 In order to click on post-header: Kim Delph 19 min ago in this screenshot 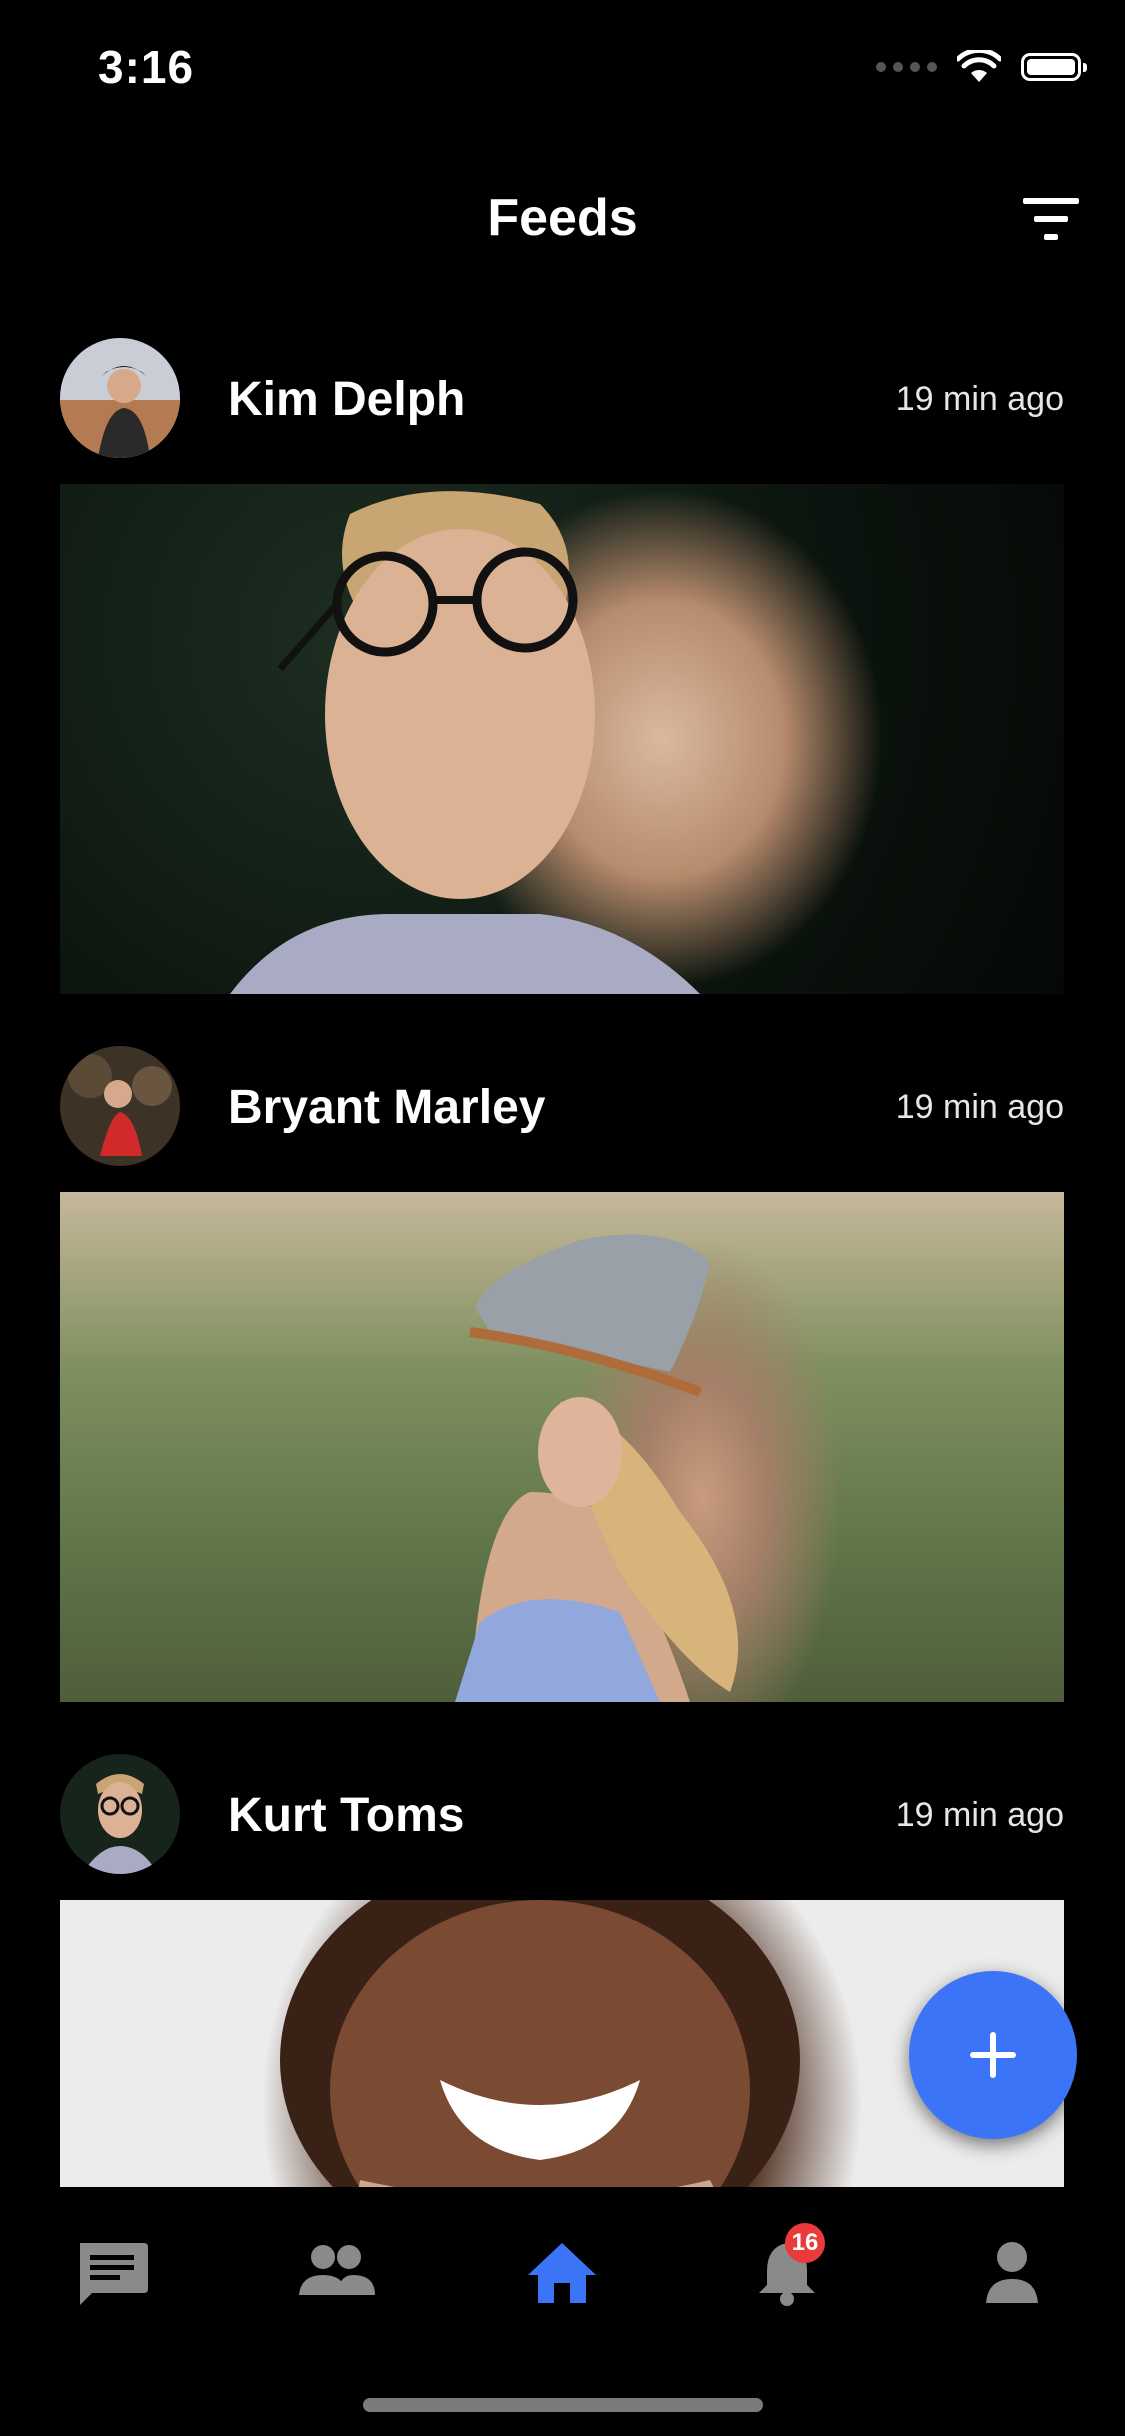, I will do `click(562, 398)`.